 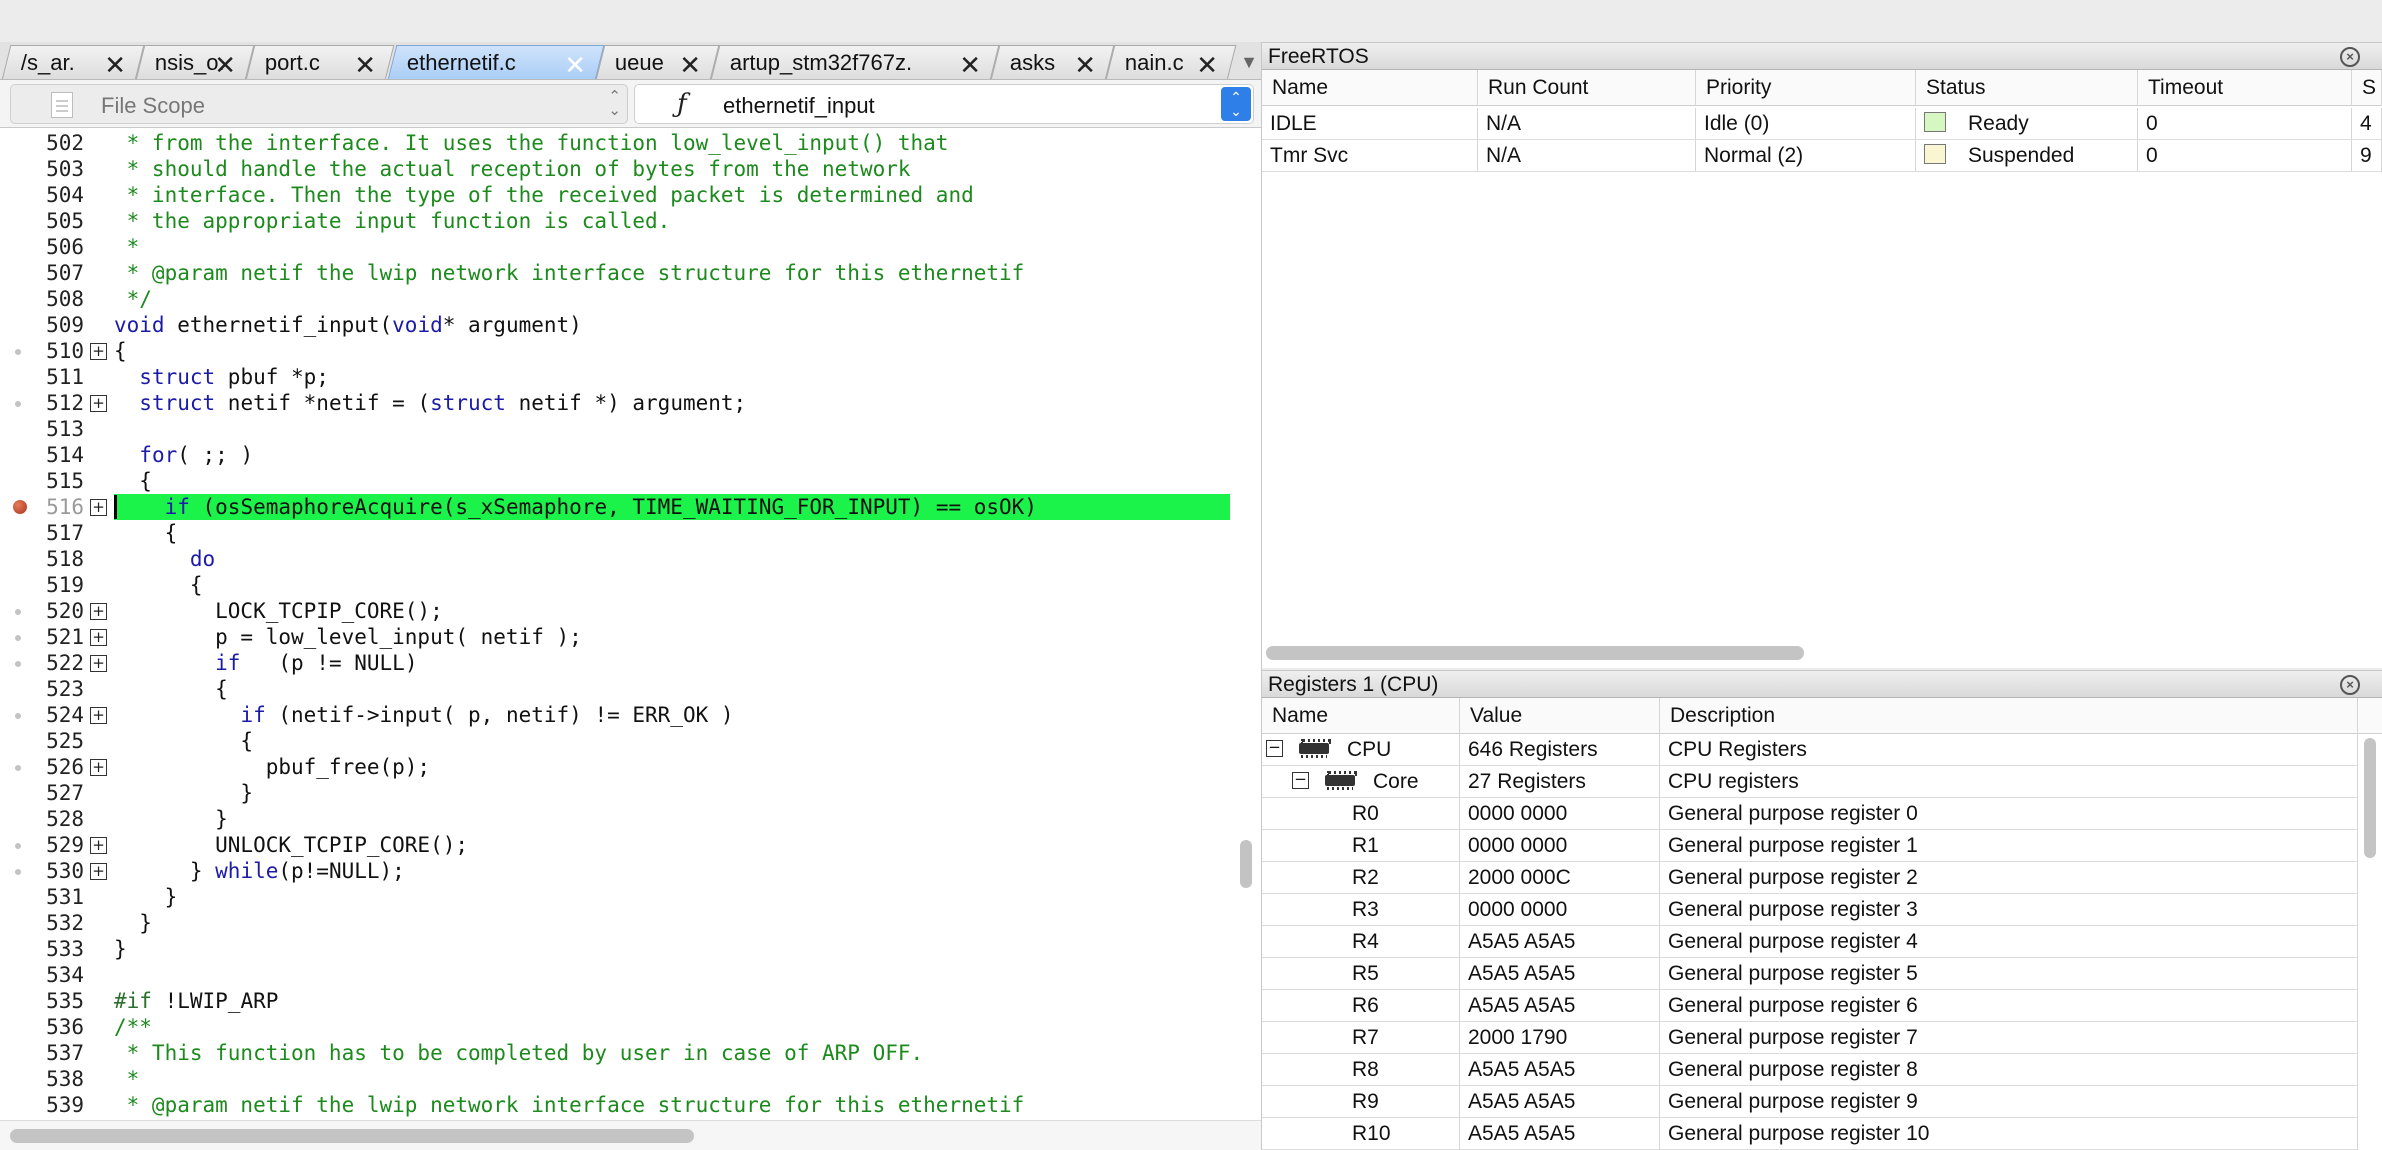 I want to click on editor-tab: /s_ar. ✕, so click(x=73, y=62).